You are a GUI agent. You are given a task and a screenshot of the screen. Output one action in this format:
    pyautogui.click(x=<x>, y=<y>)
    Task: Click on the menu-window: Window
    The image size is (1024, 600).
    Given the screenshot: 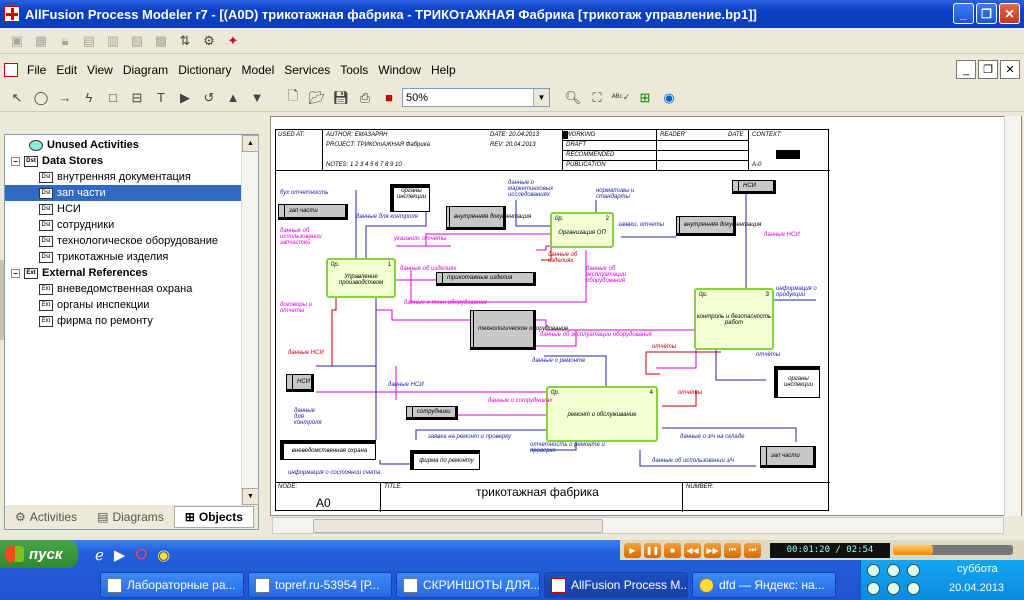 What is the action you would take?
    pyautogui.click(x=399, y=70)
    